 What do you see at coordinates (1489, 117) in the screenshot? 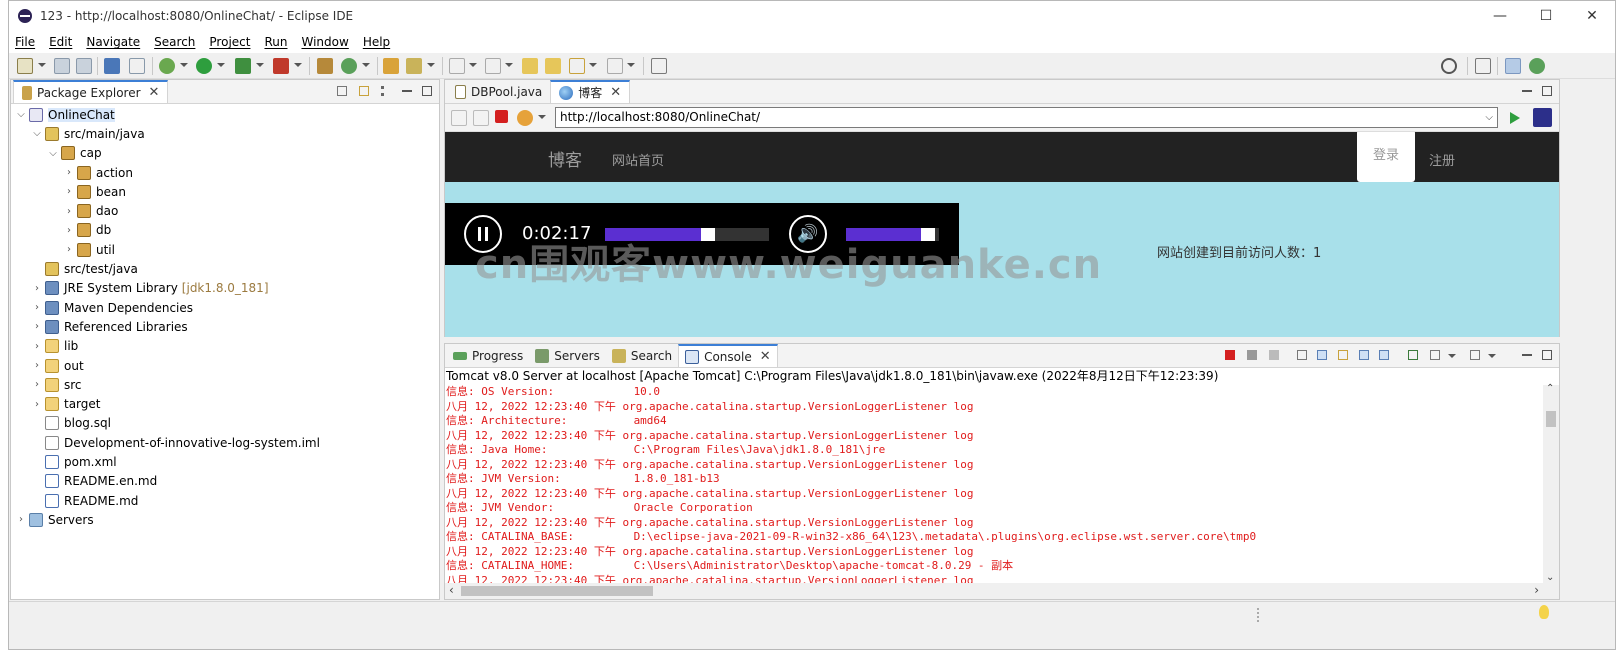
I see `url-history-chevron-icon: ⌵` at bounding box center [1489, 117].